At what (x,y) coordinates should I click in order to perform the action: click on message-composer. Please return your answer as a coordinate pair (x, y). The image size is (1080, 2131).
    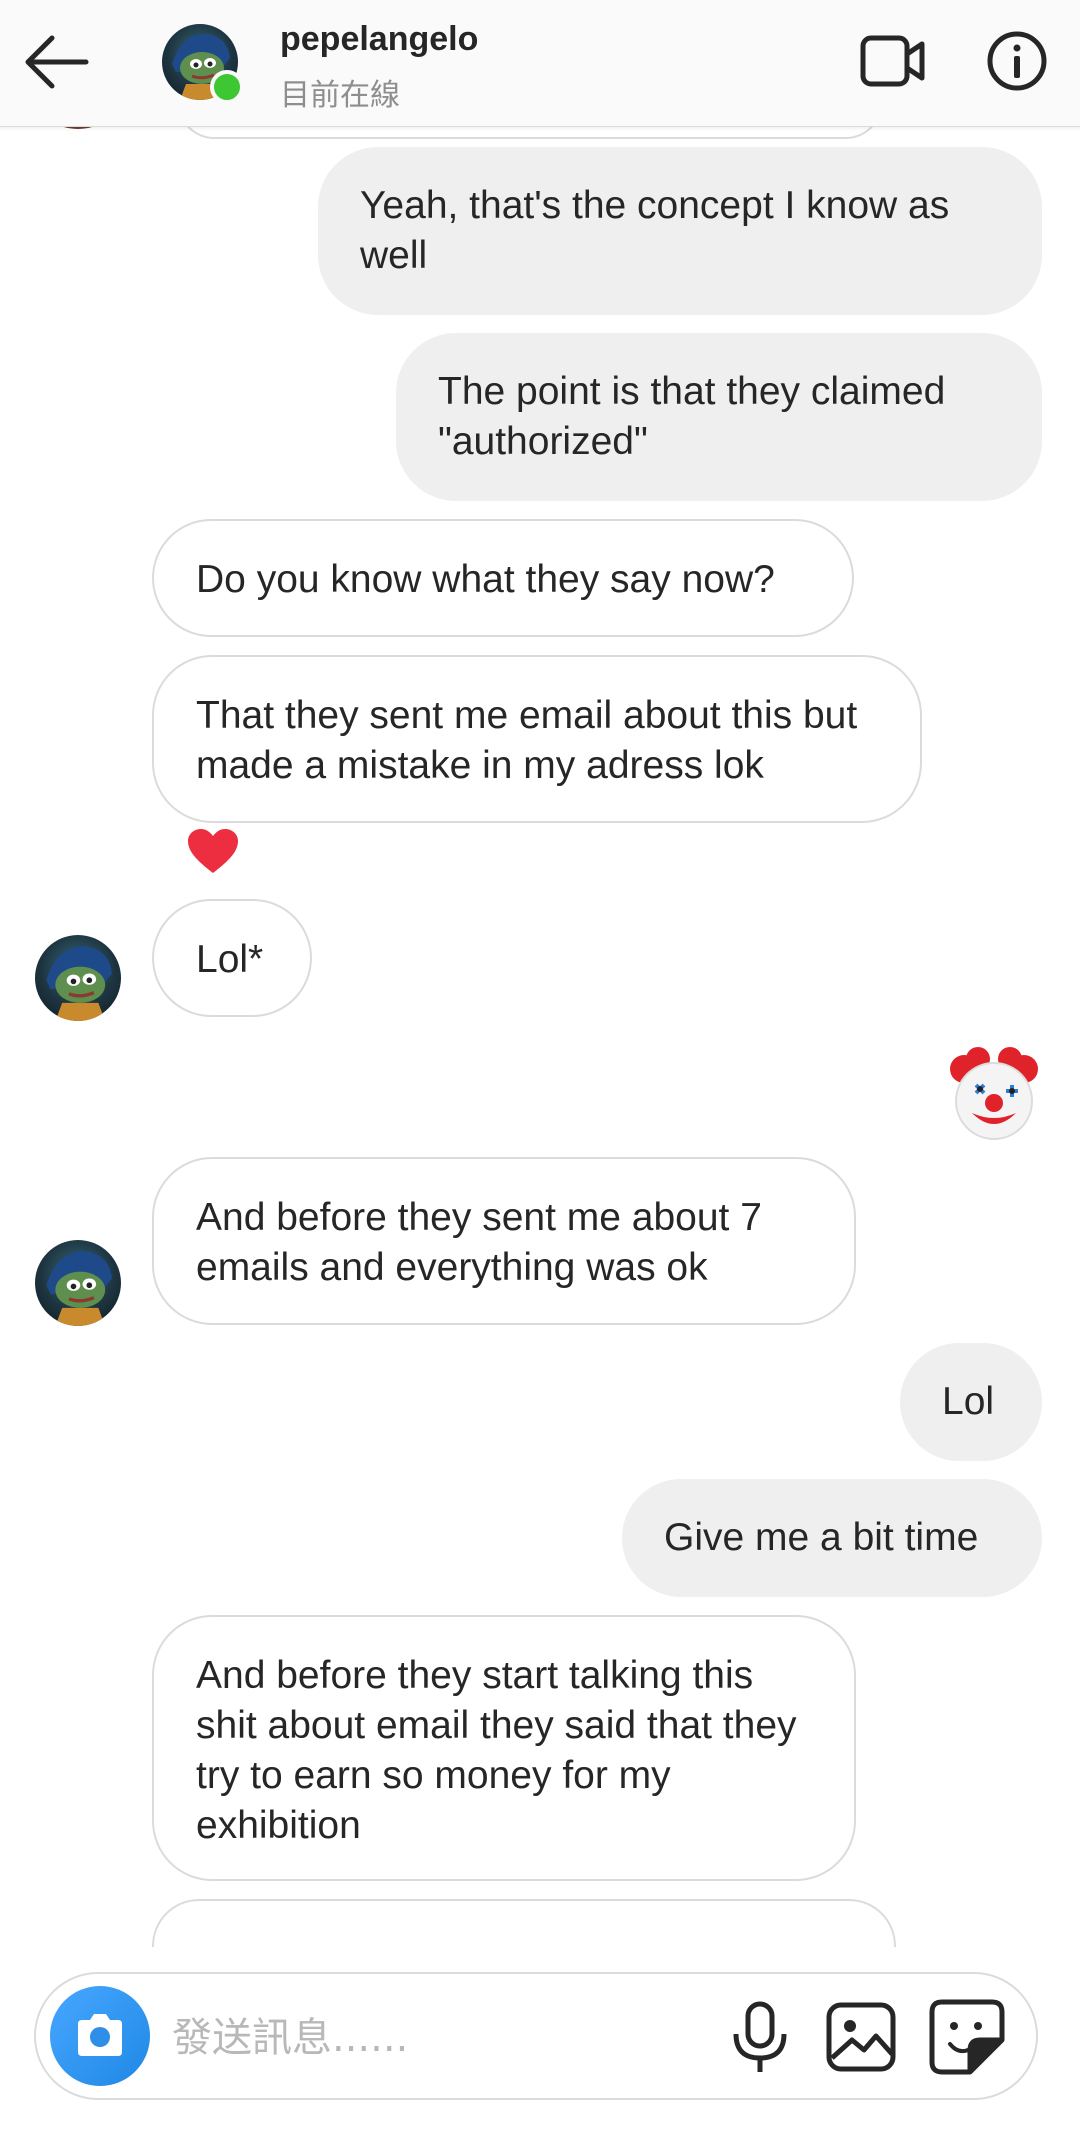
    Looking at the image, I should click on (536, 2036).